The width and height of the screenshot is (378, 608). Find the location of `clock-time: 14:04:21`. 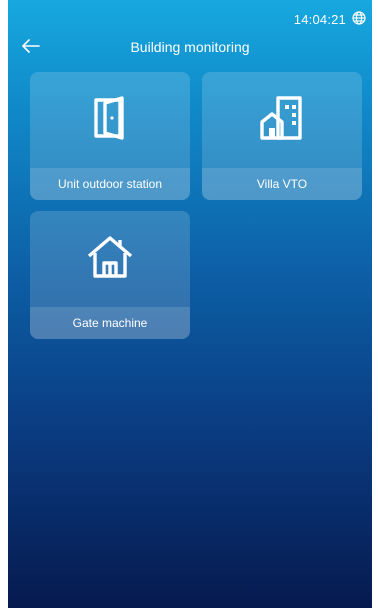

clock-time: 14:04:21 is located at coordinates (319, 19).